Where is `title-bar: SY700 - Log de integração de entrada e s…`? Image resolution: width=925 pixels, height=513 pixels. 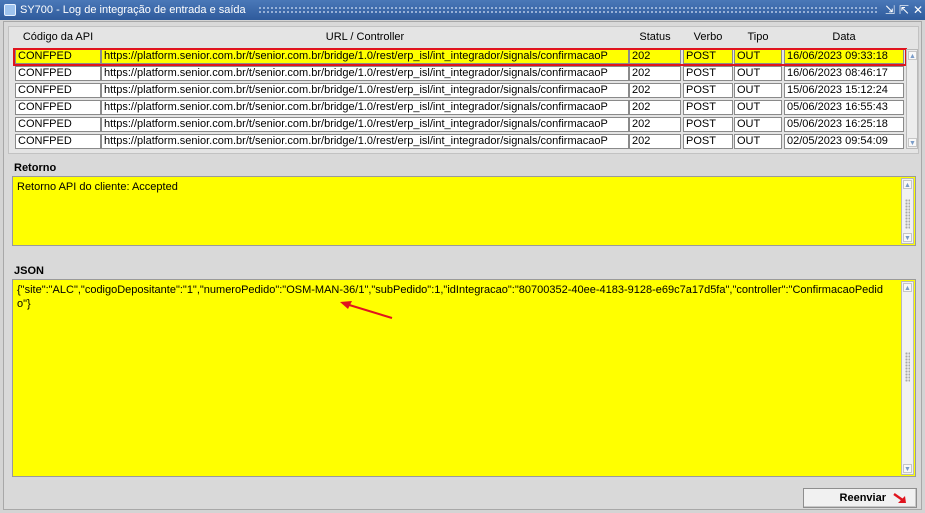
title-bar: SY700 - Log de integração de entrada e s… is located at coordinates (462, 10).